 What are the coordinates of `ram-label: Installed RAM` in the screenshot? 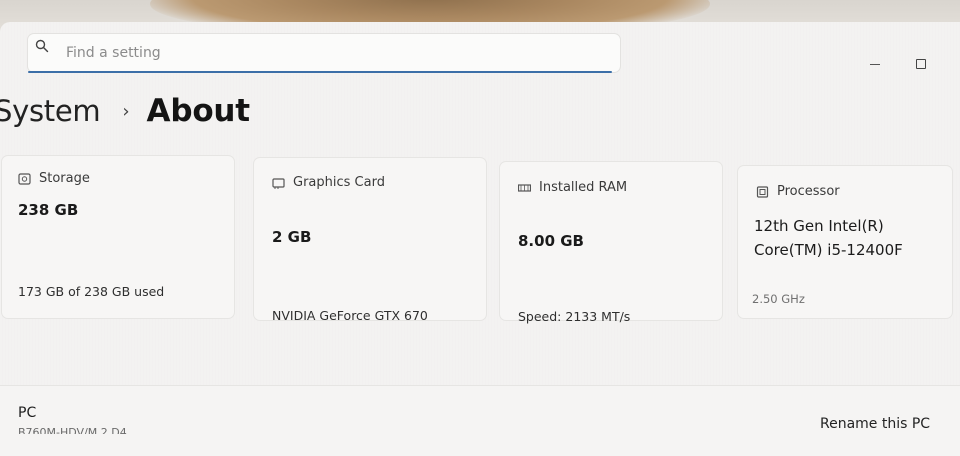 It's located at (583, 187).